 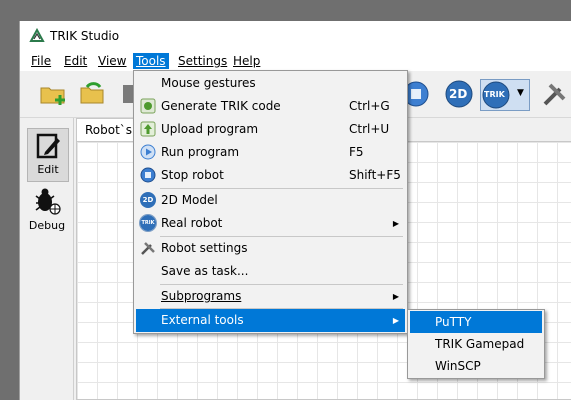 I want to click on menu-item-mouse-gestures: Mouse gestures, so click(x=270, y=83).